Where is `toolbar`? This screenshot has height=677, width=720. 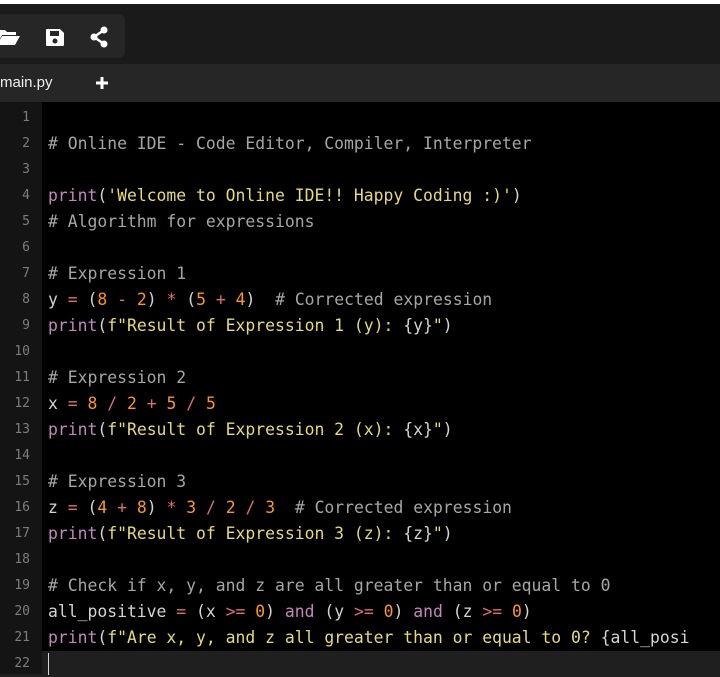
toolbar is located at coordinates (360, 32).